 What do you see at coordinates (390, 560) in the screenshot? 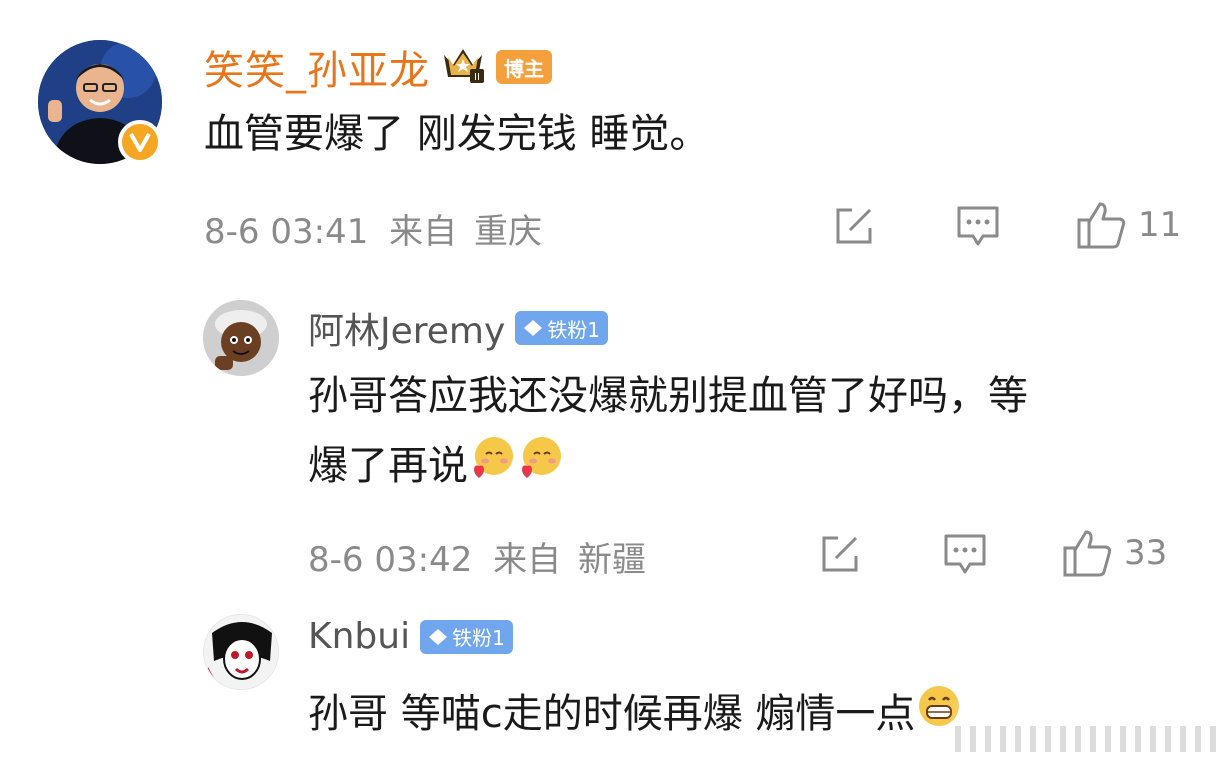
I see `comment-time: 8-6 03:42` at bounding box center [390, 560].